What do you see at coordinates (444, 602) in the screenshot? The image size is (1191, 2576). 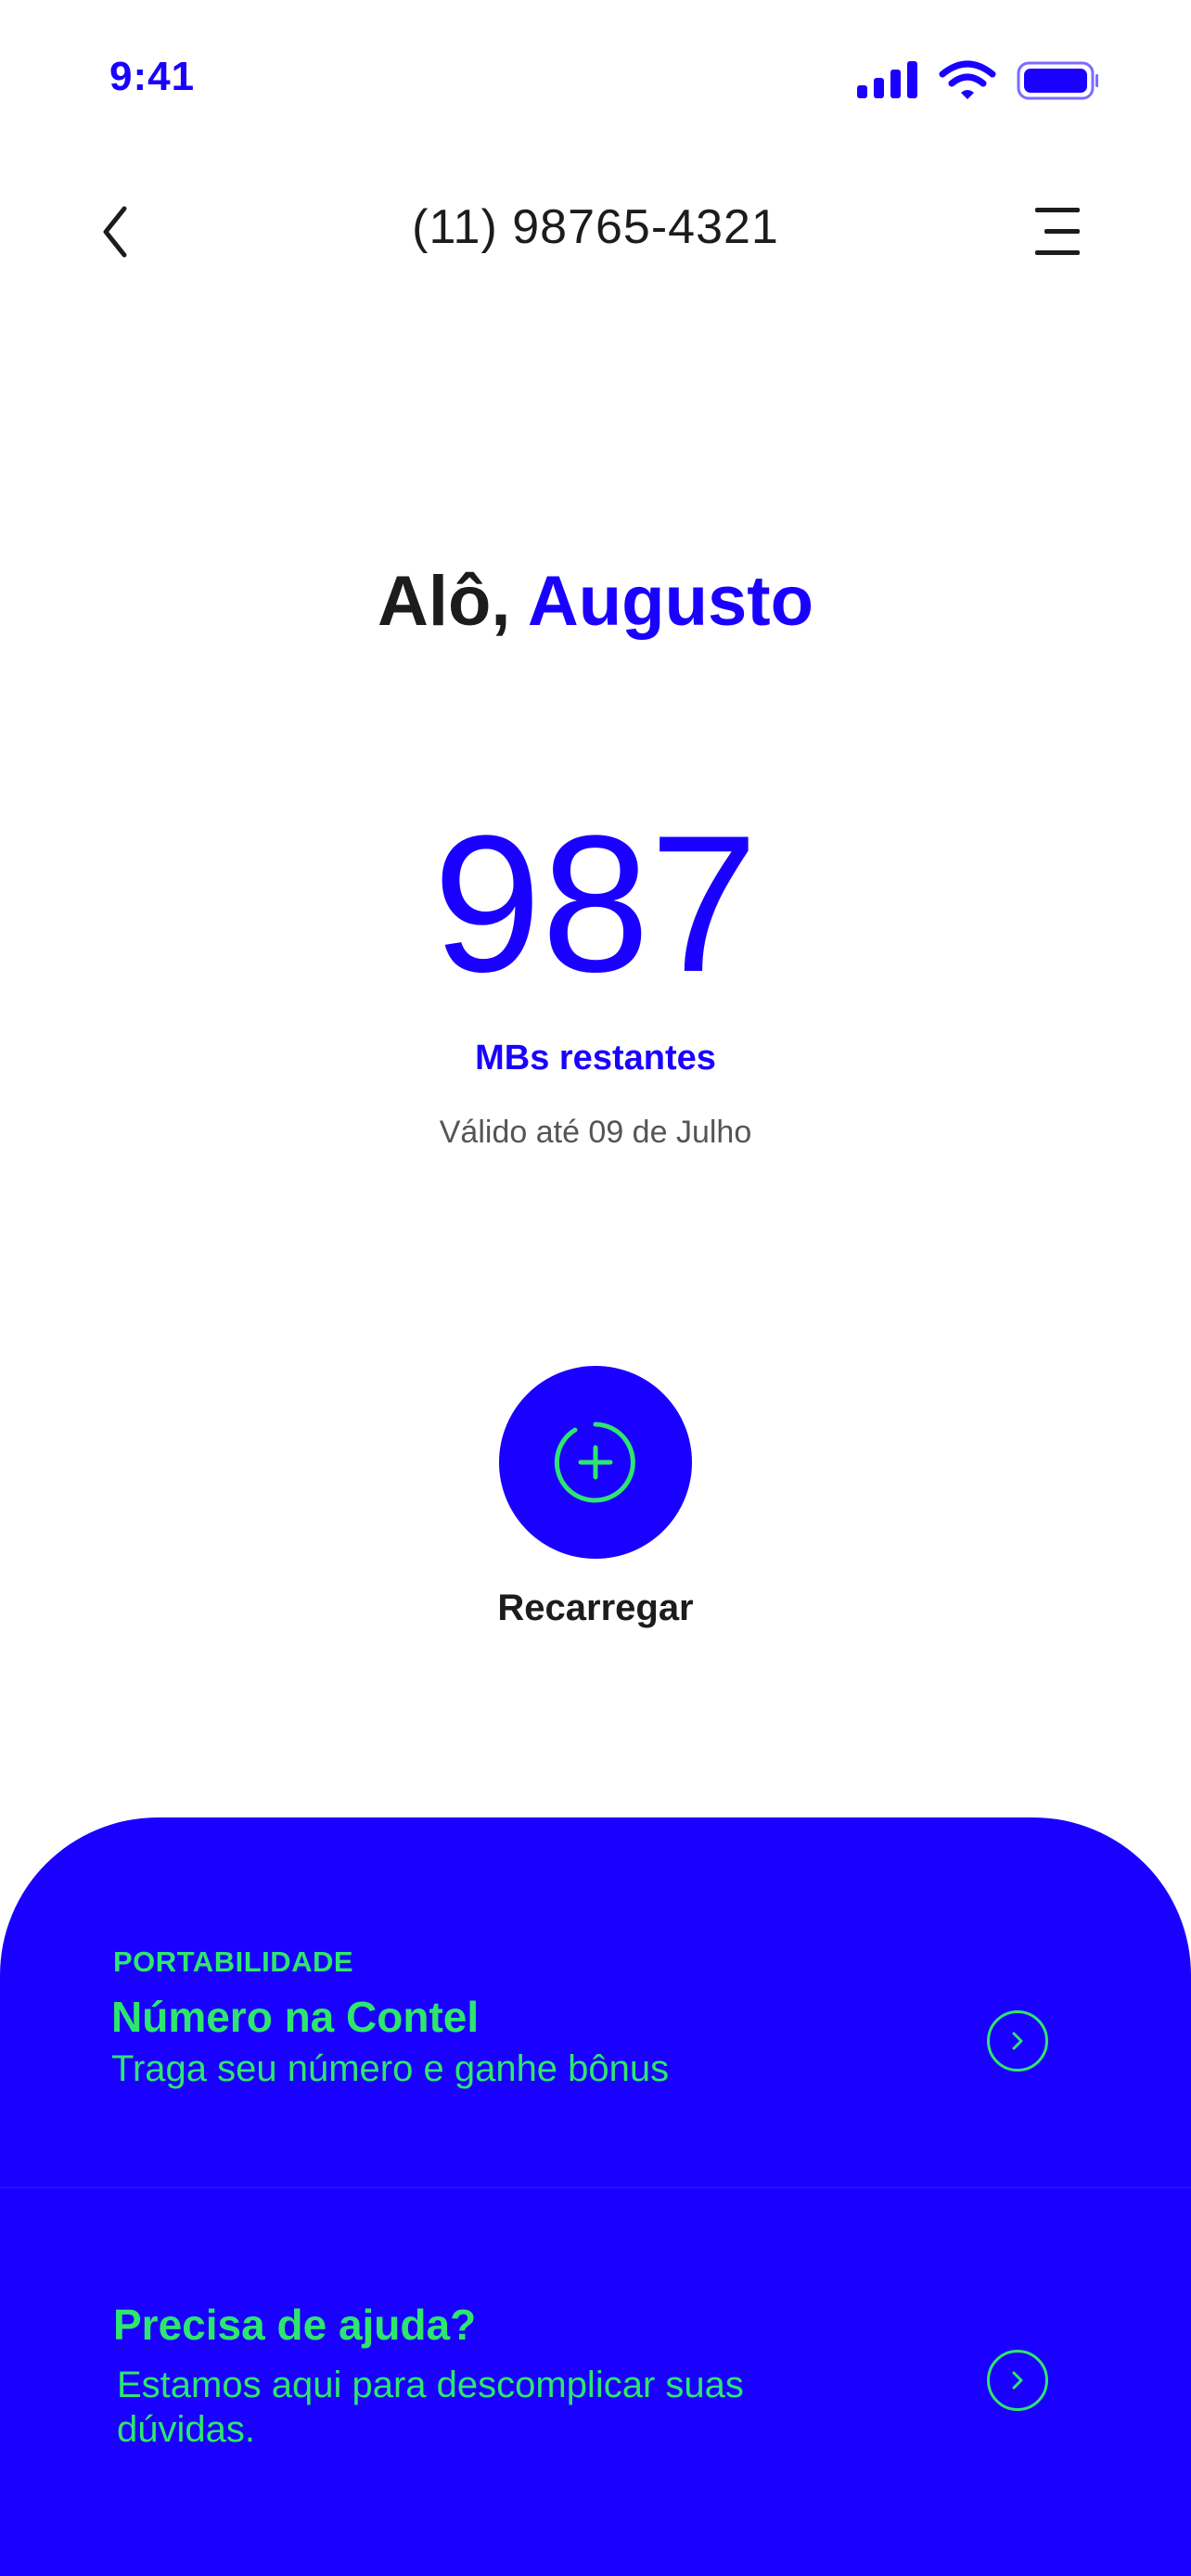 I see `greeting-prefix: Alô,` at bounding box center [444, 602].